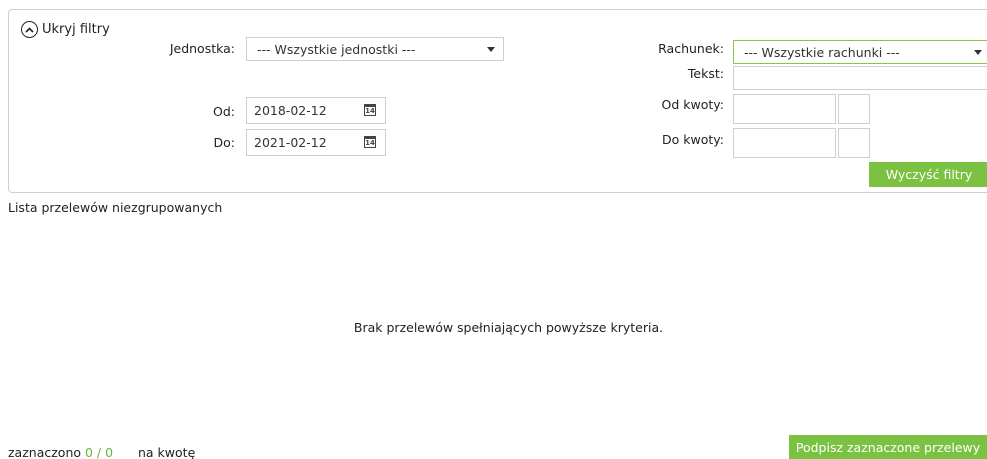  I want to click on unit-select: --- Wszystkie jednostki ---, so click(375, 49).